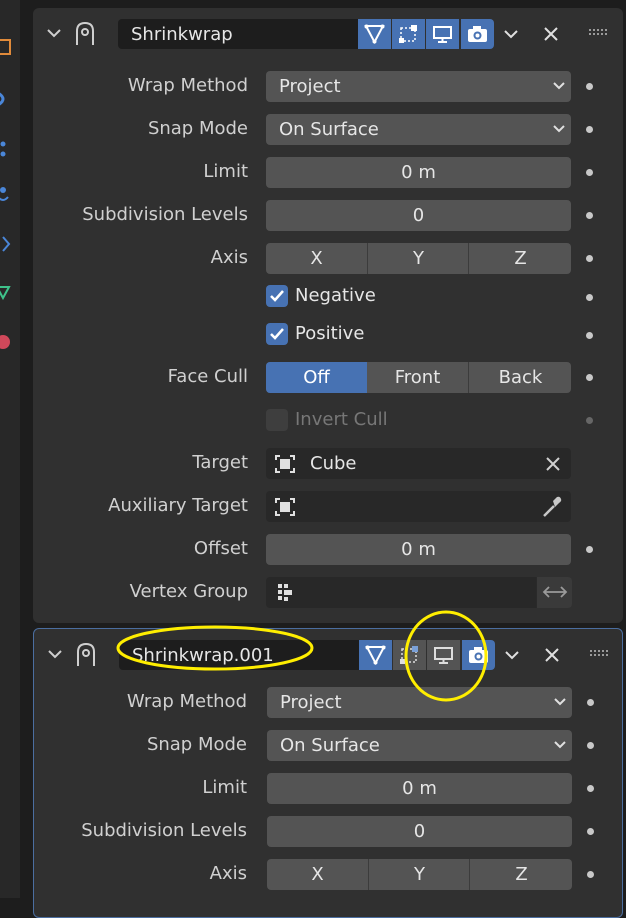  I want to click on limit-label: Limit, so click(225, 171).